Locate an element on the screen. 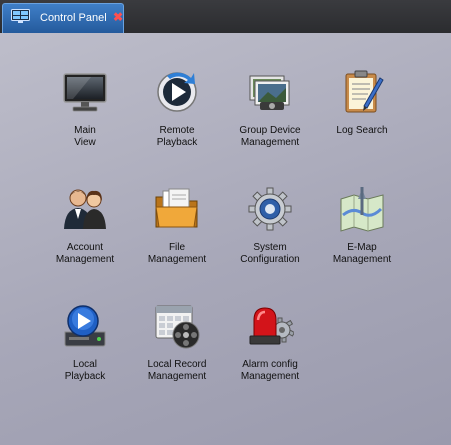 The height and width of the screenshot is (445, 451). system-configuration-label: System Configuration is located at coordinates (270, 253).